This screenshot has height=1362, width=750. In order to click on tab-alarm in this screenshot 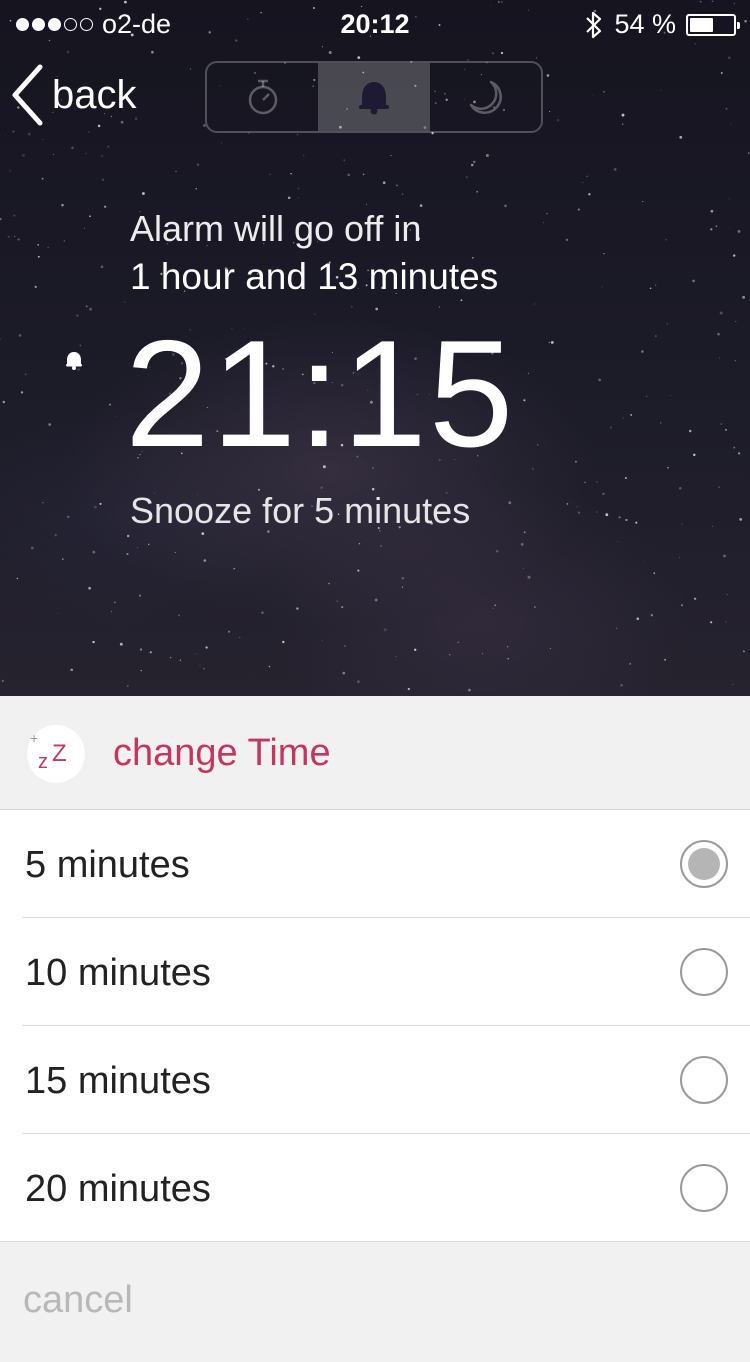, I will do `click(374, 97)`.